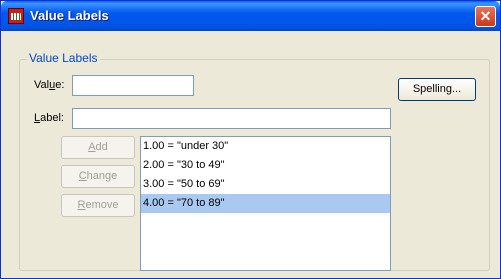 The image size is (501, 279). What do you see at coordinates (133, 85) in the screenshot?
I see `value-input` at bounding box center [133, 85].